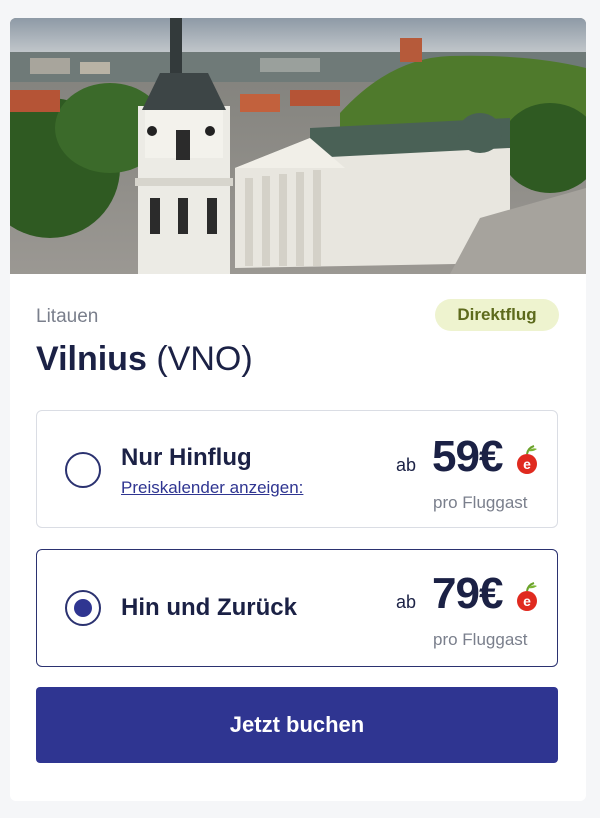 This screenshot has height=818, width=600. Describe the element at coordinates (467, 456) in the screenshot. I see `one-way-price: 59€` at that location.